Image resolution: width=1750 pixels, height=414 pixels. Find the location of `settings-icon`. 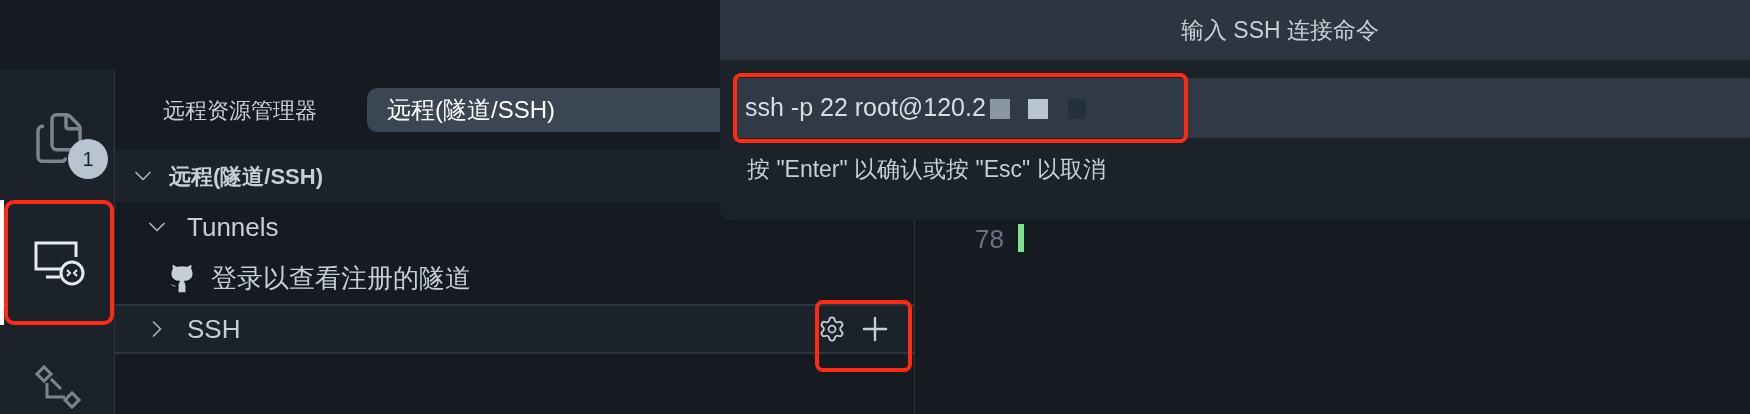

settings-icon is located at coordinates (832, 329).